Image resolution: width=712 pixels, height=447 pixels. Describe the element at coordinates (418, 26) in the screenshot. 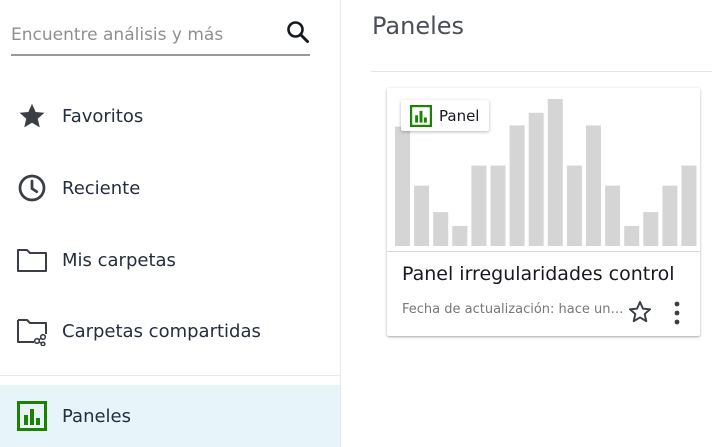

I see `page-title: Paneles` at that location.